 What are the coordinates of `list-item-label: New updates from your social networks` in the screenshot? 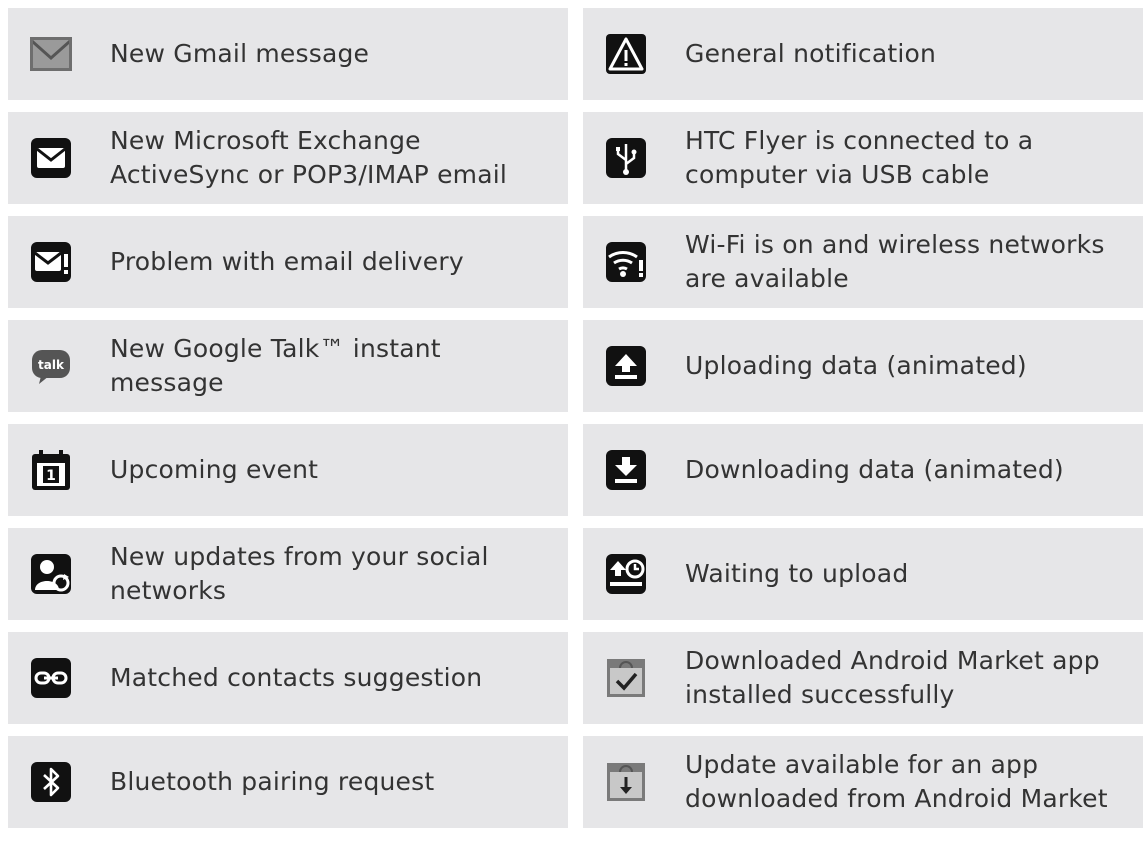 It's located at (299, 573).